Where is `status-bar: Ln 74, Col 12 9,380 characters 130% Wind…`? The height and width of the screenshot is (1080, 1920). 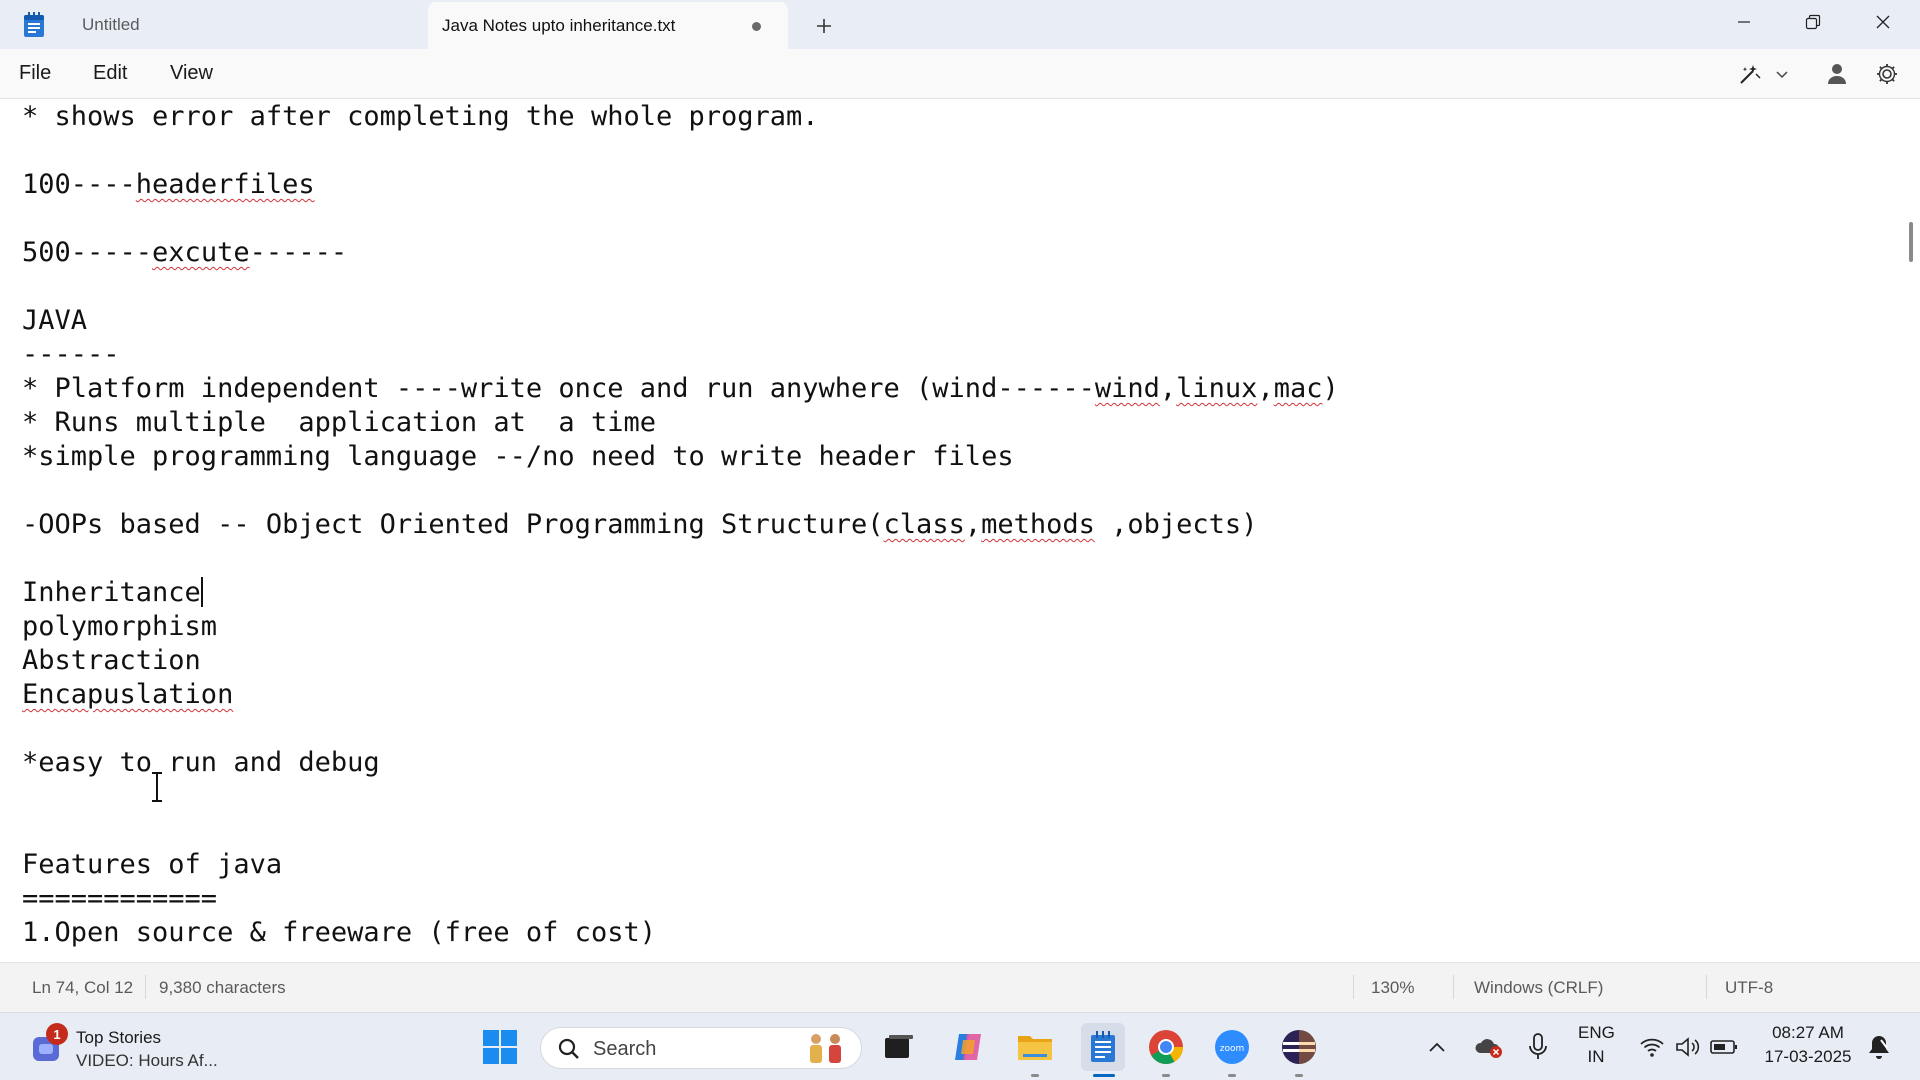 status-bar: Ln 74, Col 12 9,380 characters 130% Wind… is located at coordinates (960, 987).